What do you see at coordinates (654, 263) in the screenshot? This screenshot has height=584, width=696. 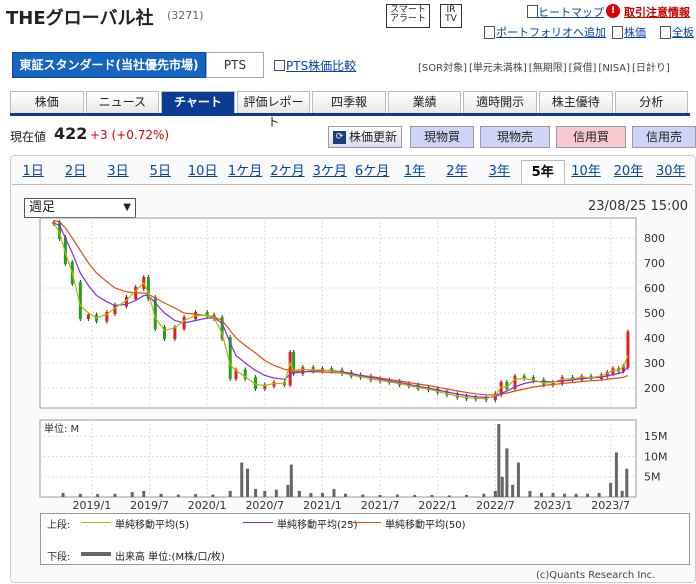 I see `price-tick-label: 700` at bounding box center [654, 263].